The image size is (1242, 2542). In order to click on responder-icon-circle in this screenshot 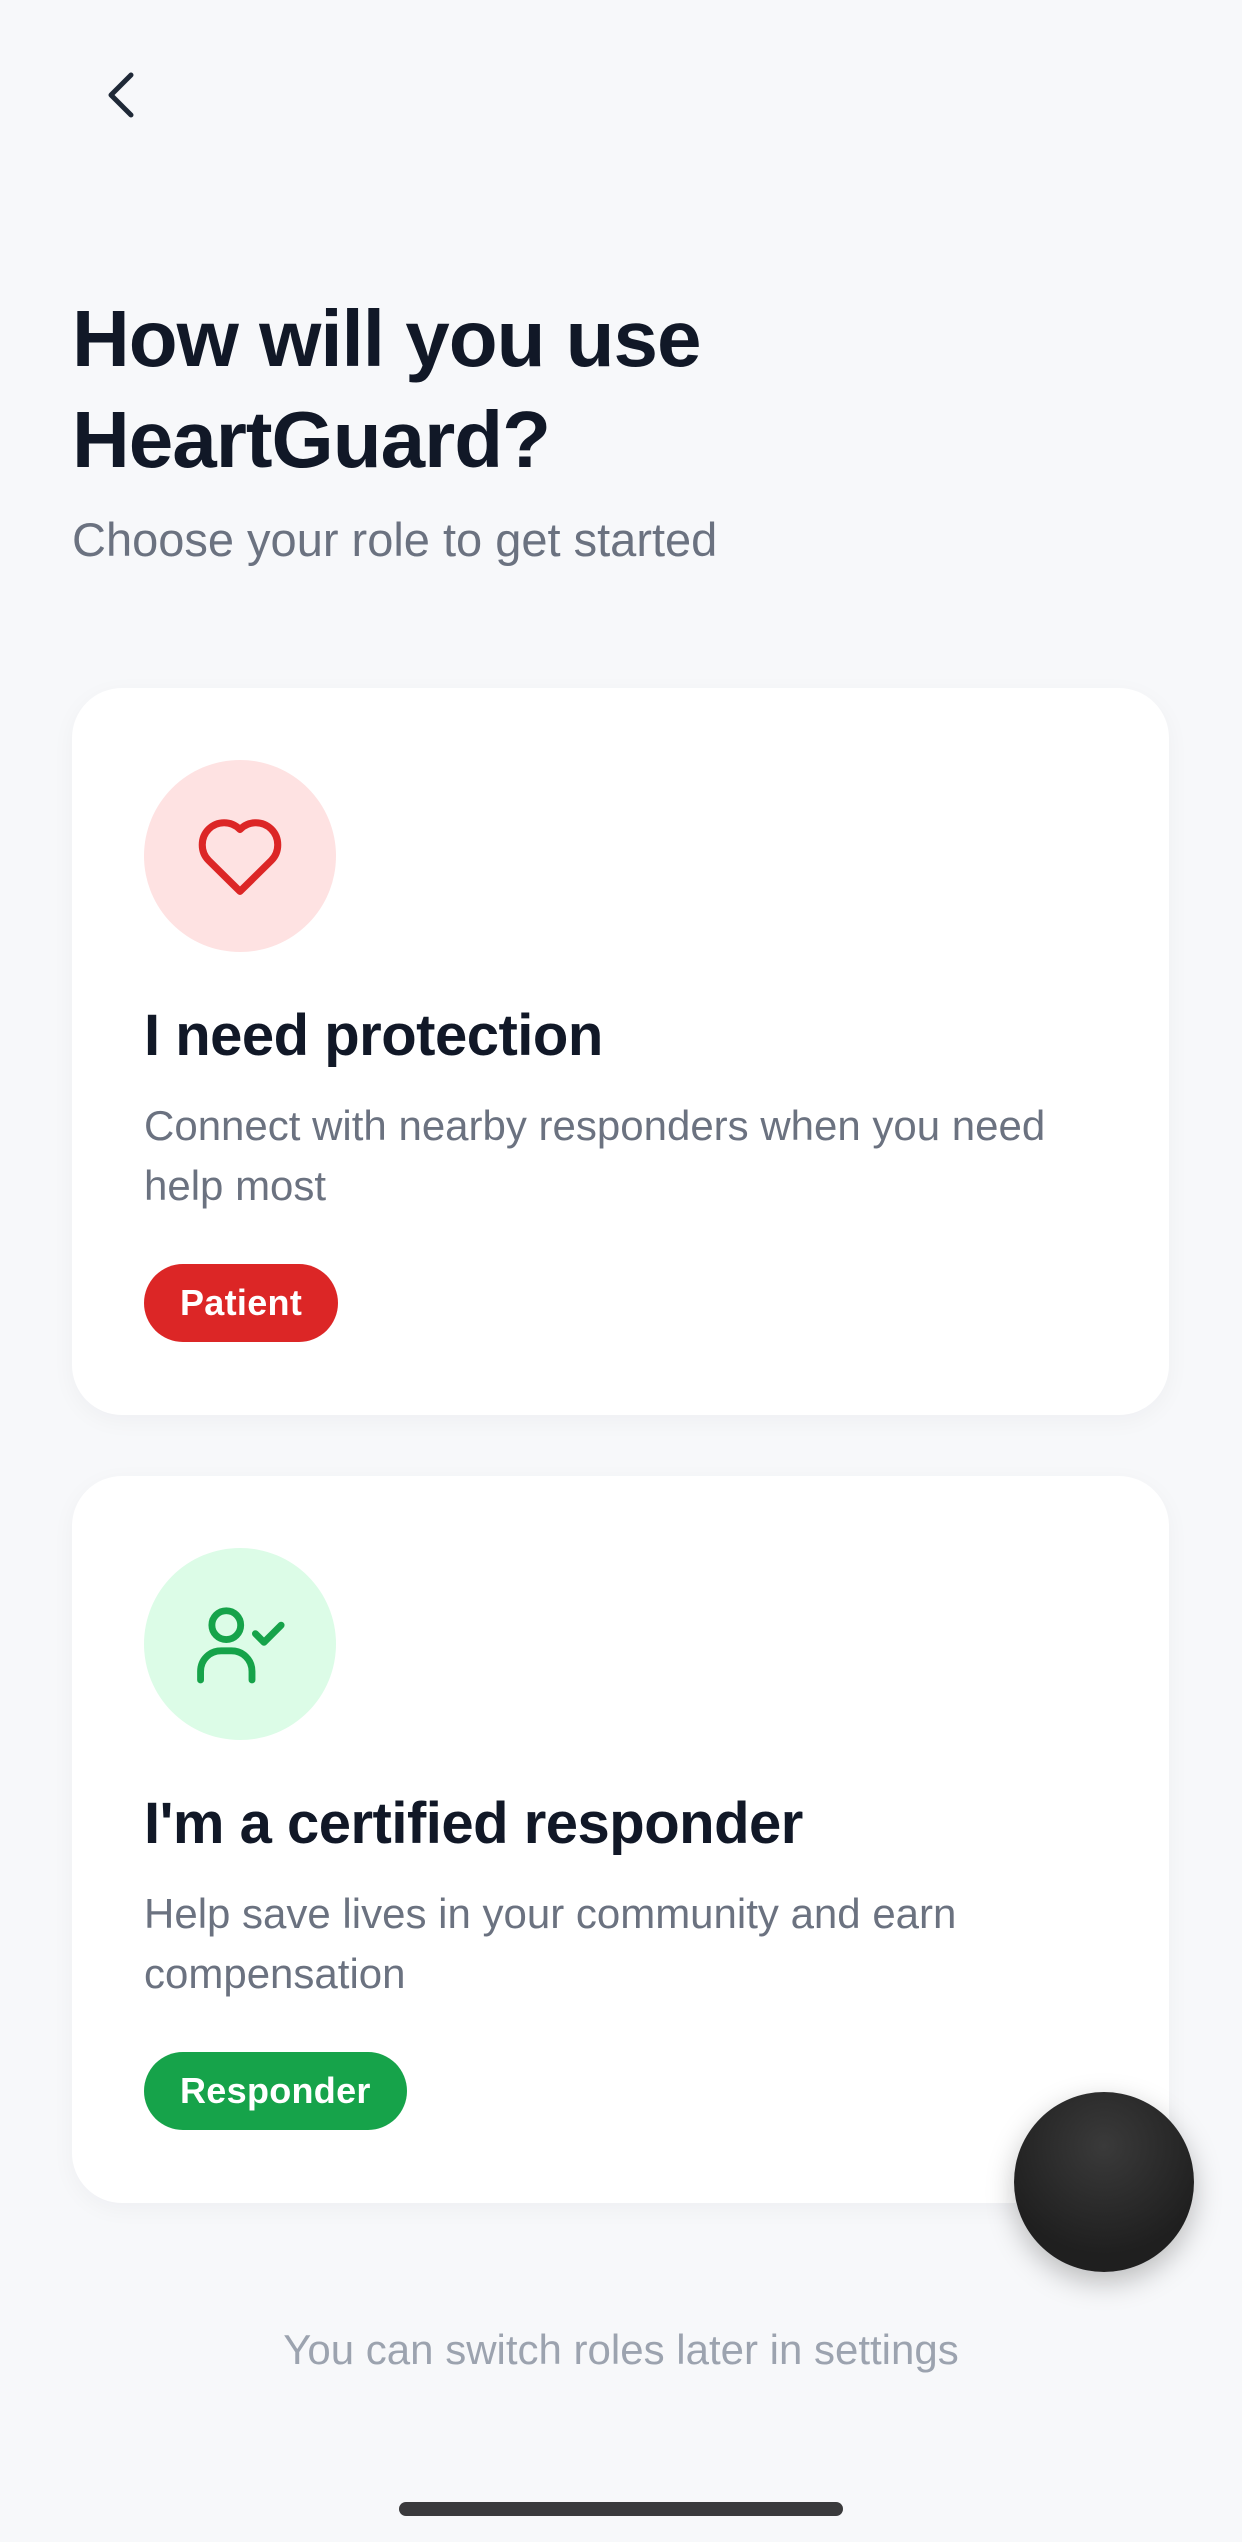, I will do `click(240, 1644)`.